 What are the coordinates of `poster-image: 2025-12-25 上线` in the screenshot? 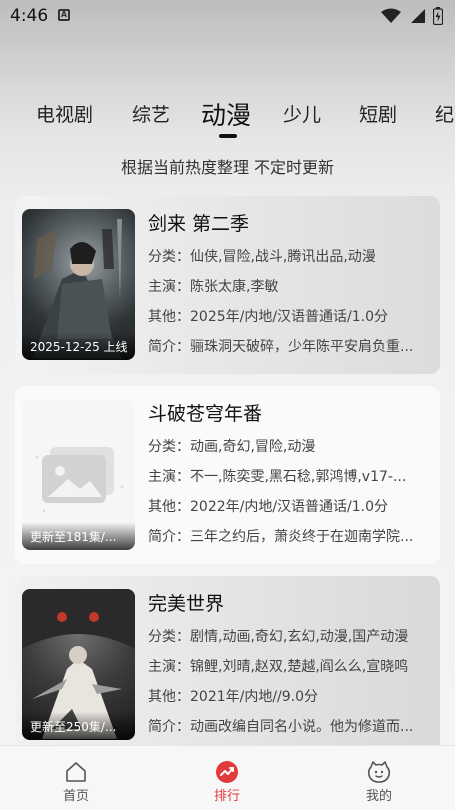 It's located at (78, 284).